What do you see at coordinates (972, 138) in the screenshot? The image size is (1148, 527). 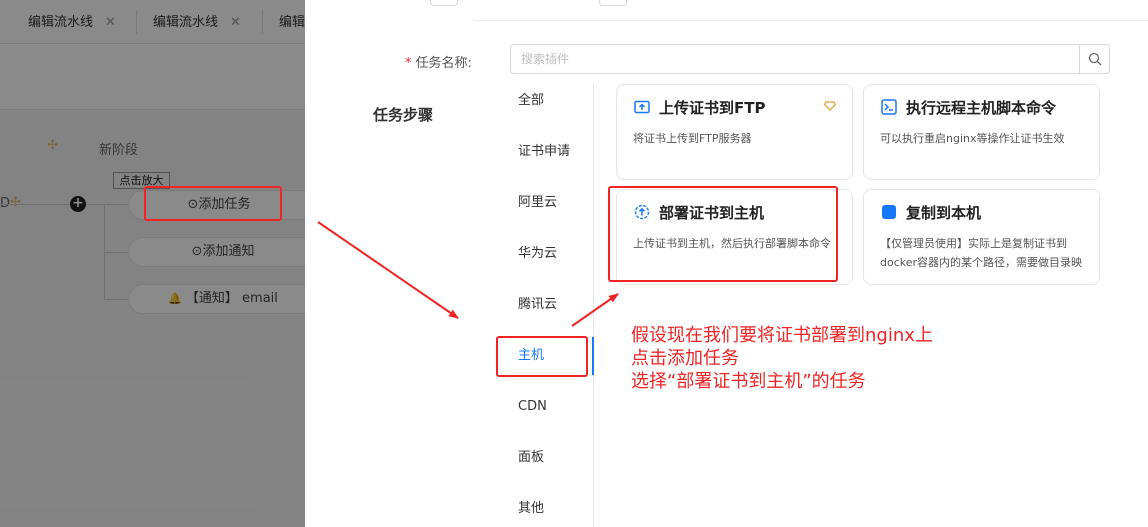 I see `plugin-desc: 可以执行重启nginx等操作让证书生效` at bounding box center [972, 138].